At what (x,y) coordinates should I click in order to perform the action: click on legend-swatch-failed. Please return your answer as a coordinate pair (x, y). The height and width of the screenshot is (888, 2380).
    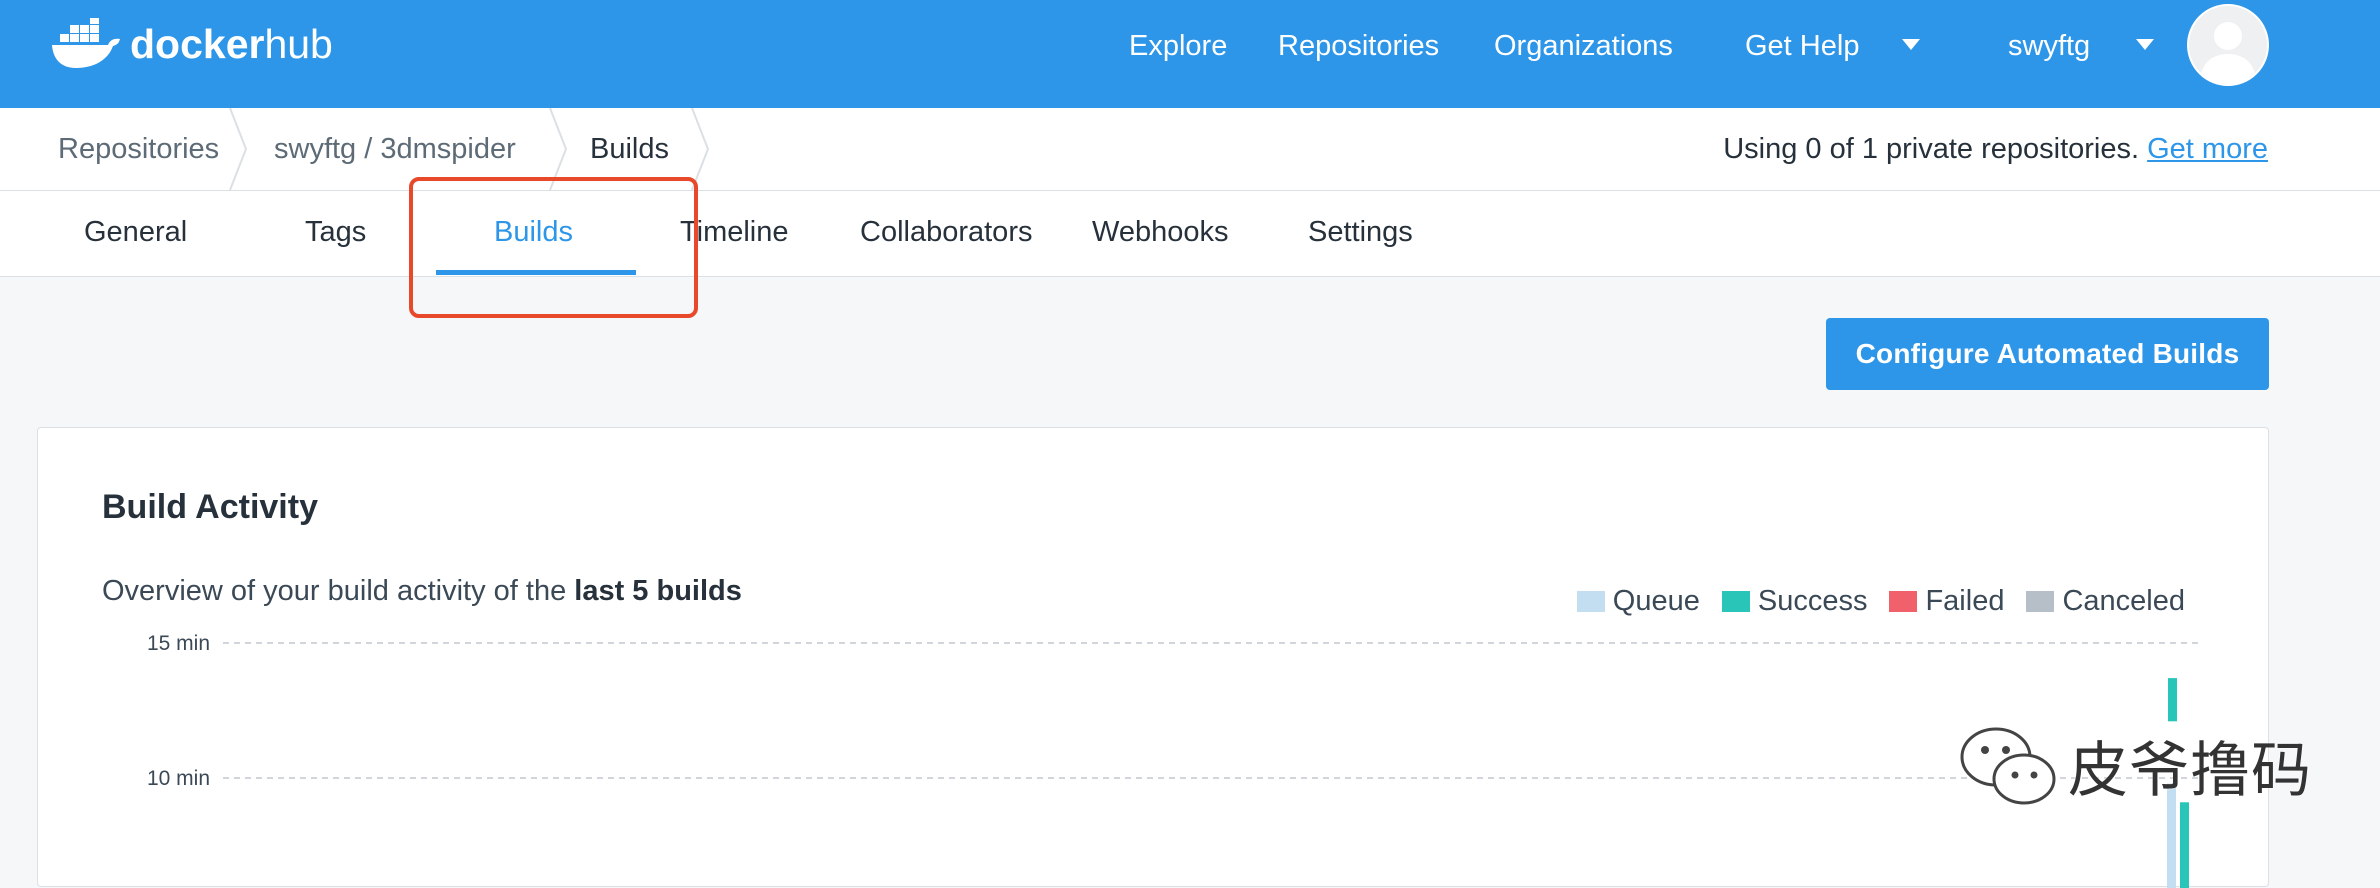
    Looking at the image, I should click on (1903, 601).